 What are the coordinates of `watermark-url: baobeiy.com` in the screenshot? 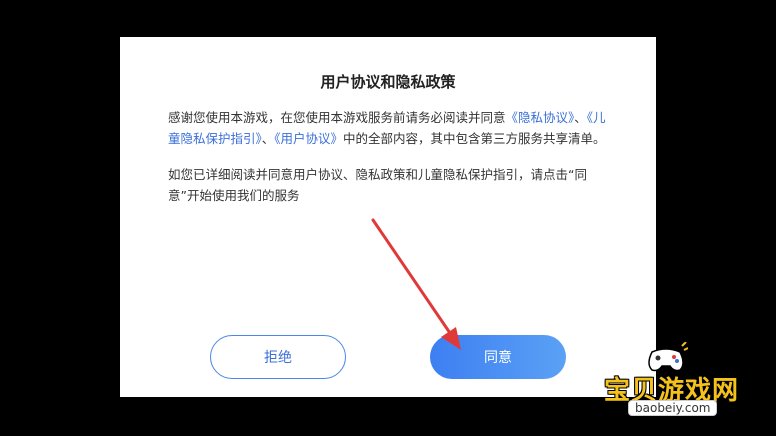 It's located at (673, 408).